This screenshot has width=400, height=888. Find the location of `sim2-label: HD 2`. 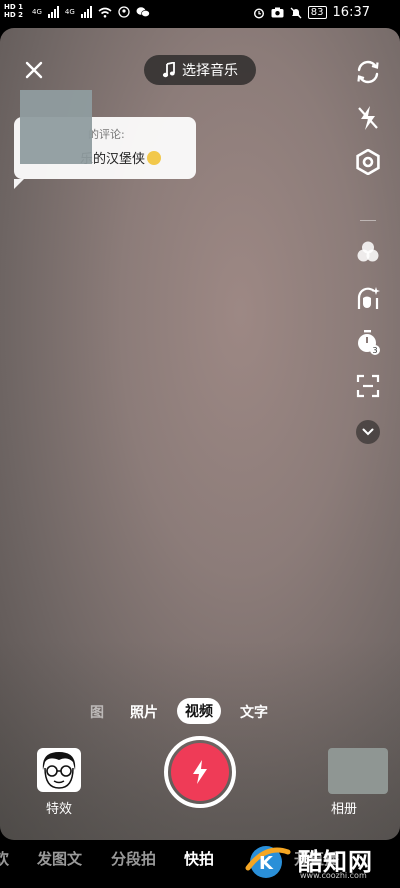

sim2-label: HD 2 is located at coordinates (13, 15).